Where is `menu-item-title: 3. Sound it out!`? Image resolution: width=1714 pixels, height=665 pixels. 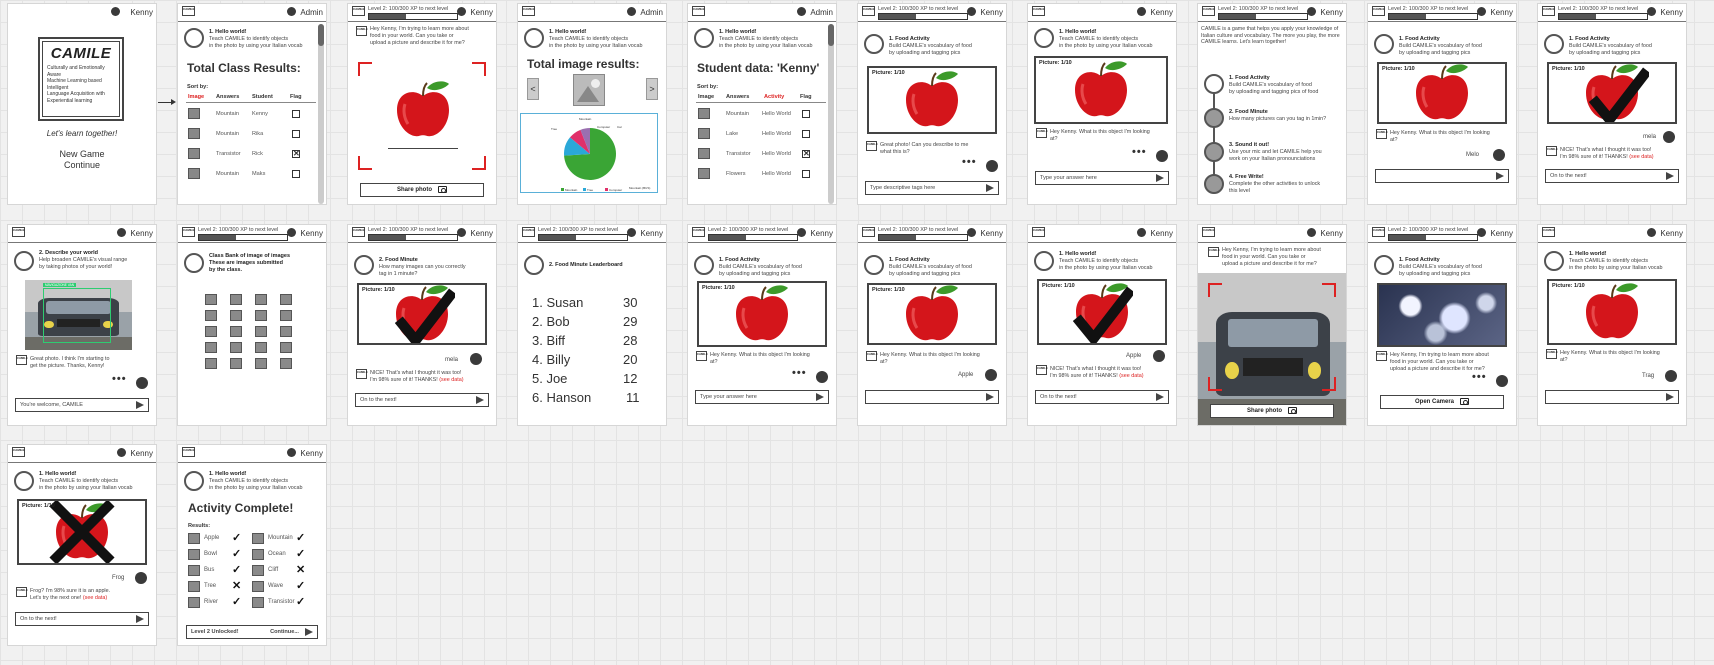
menu-item-title: 3. Sound it out! is located at coordinates (1249, 145).